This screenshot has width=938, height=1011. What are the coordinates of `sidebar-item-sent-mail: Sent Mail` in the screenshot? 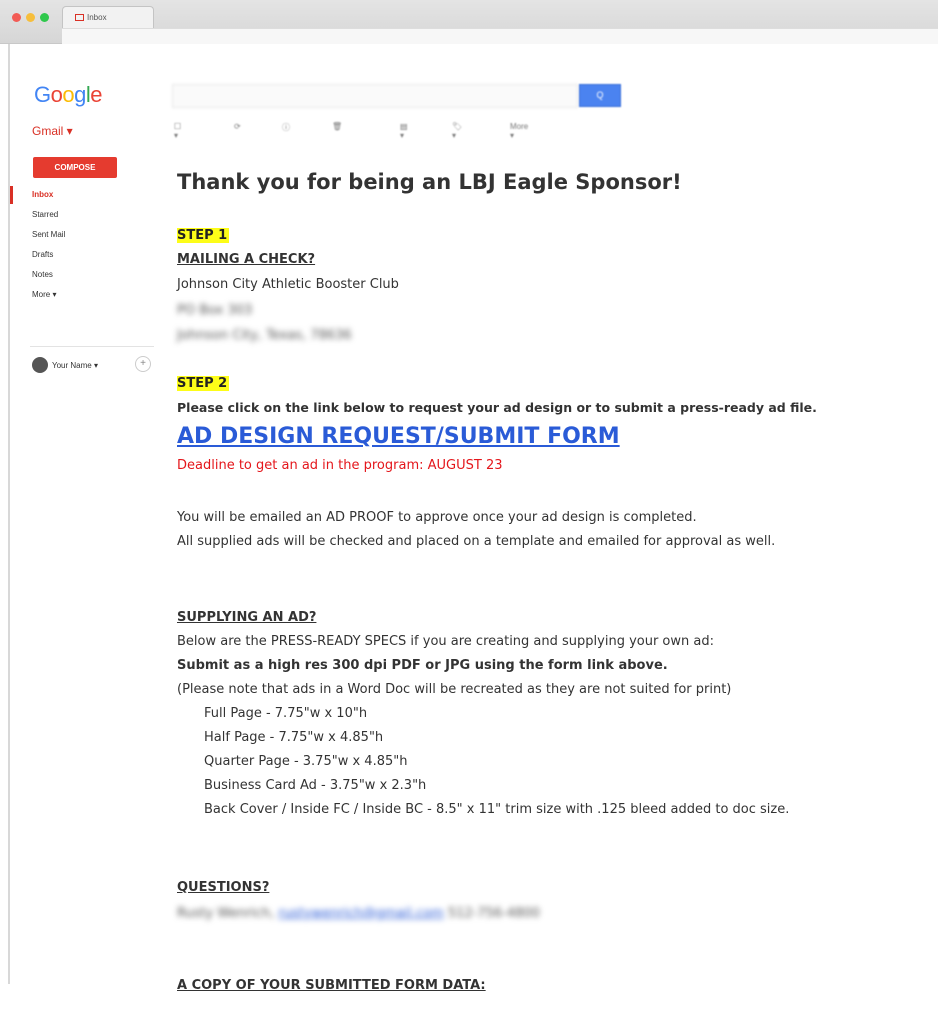 It's located at (48, 240).